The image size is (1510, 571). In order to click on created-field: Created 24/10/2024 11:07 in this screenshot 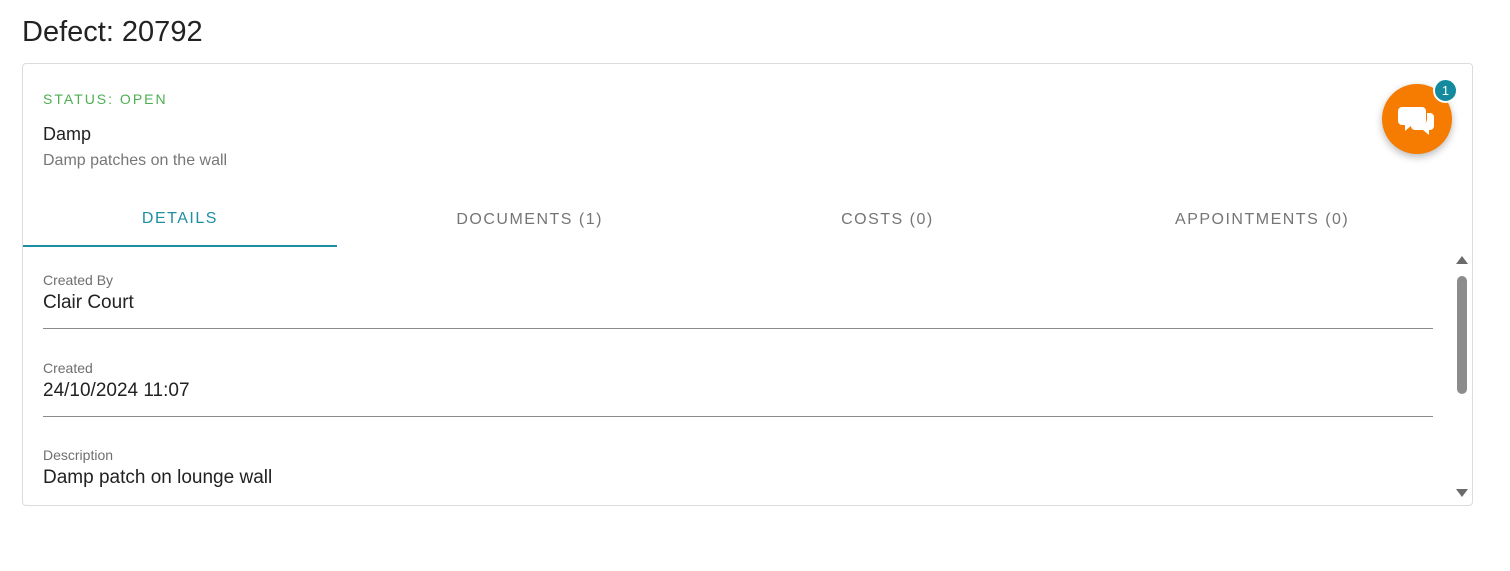, I will do `click(738, 388)`.